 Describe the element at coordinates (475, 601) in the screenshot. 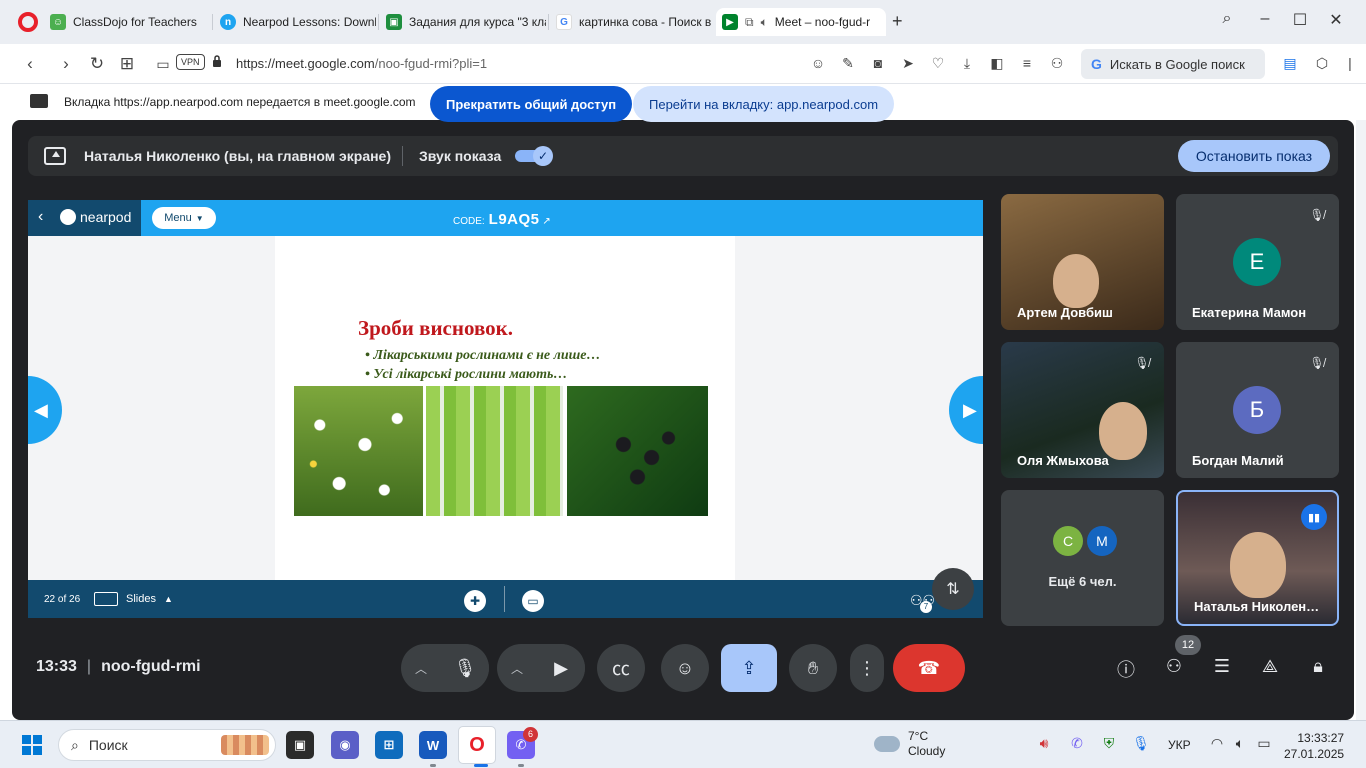

I see `add-activity-icon: ✚` at that location.